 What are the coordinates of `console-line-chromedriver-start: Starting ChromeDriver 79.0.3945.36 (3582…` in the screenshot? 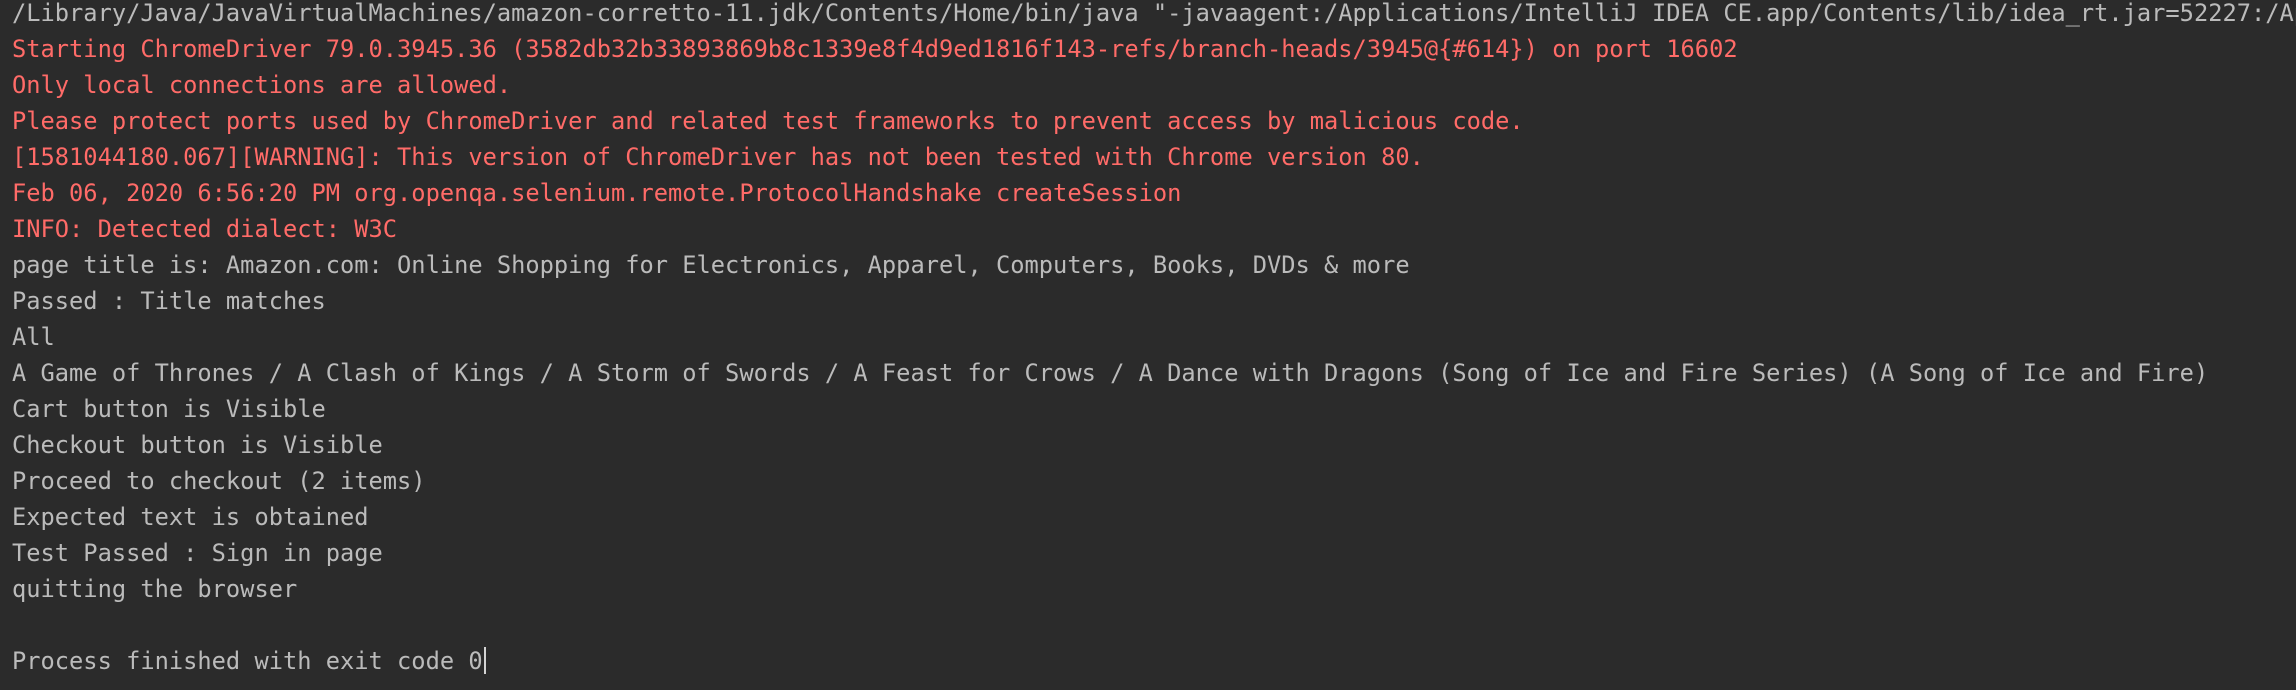 It's located at (875, 49).